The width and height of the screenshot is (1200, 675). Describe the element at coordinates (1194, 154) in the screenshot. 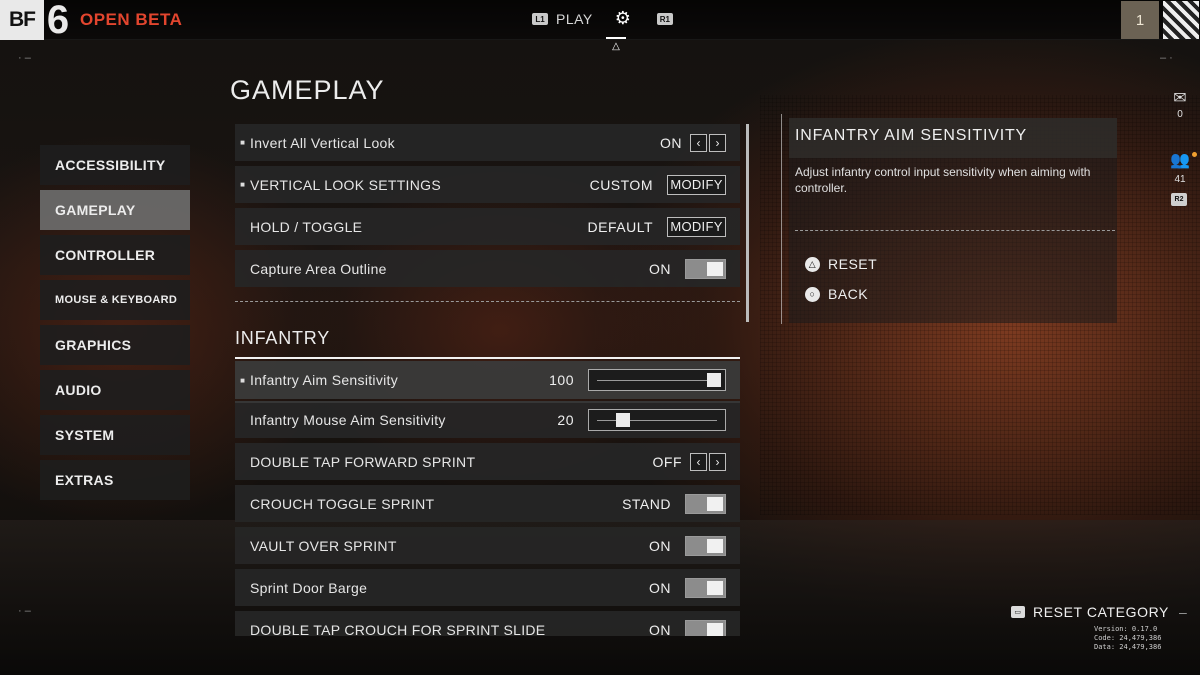

I see `notification-dot` at that location.